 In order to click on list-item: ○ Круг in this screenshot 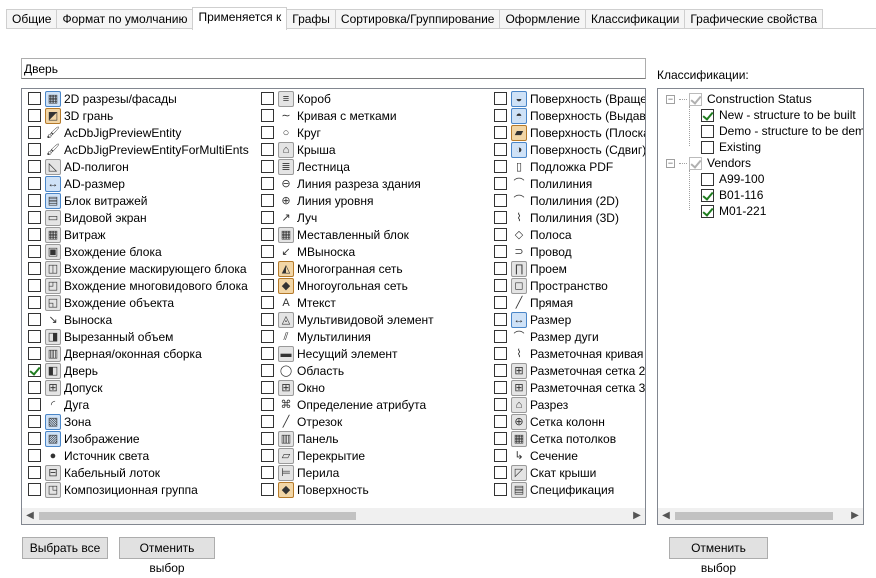, I will do `click(378, 132)`.